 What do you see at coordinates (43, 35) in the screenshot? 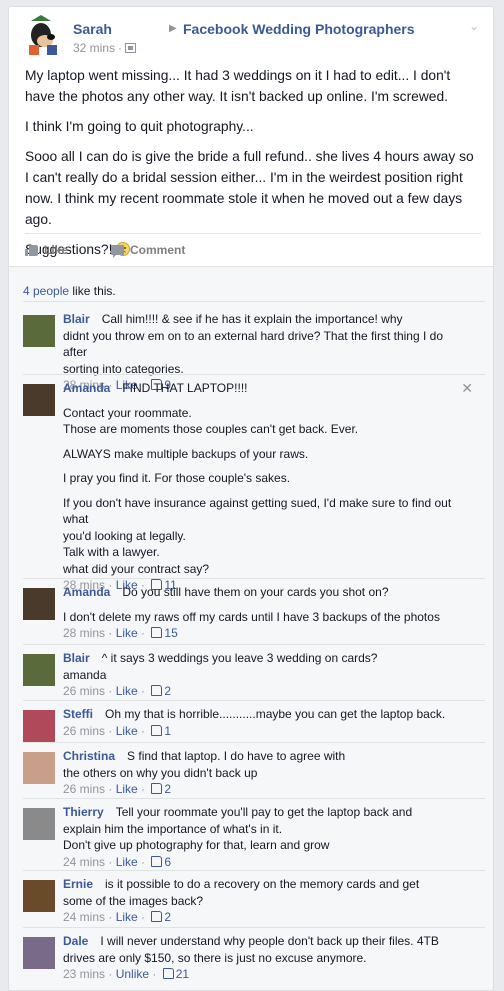
I see `goofy-avatar` at bounding box center [43, 35].